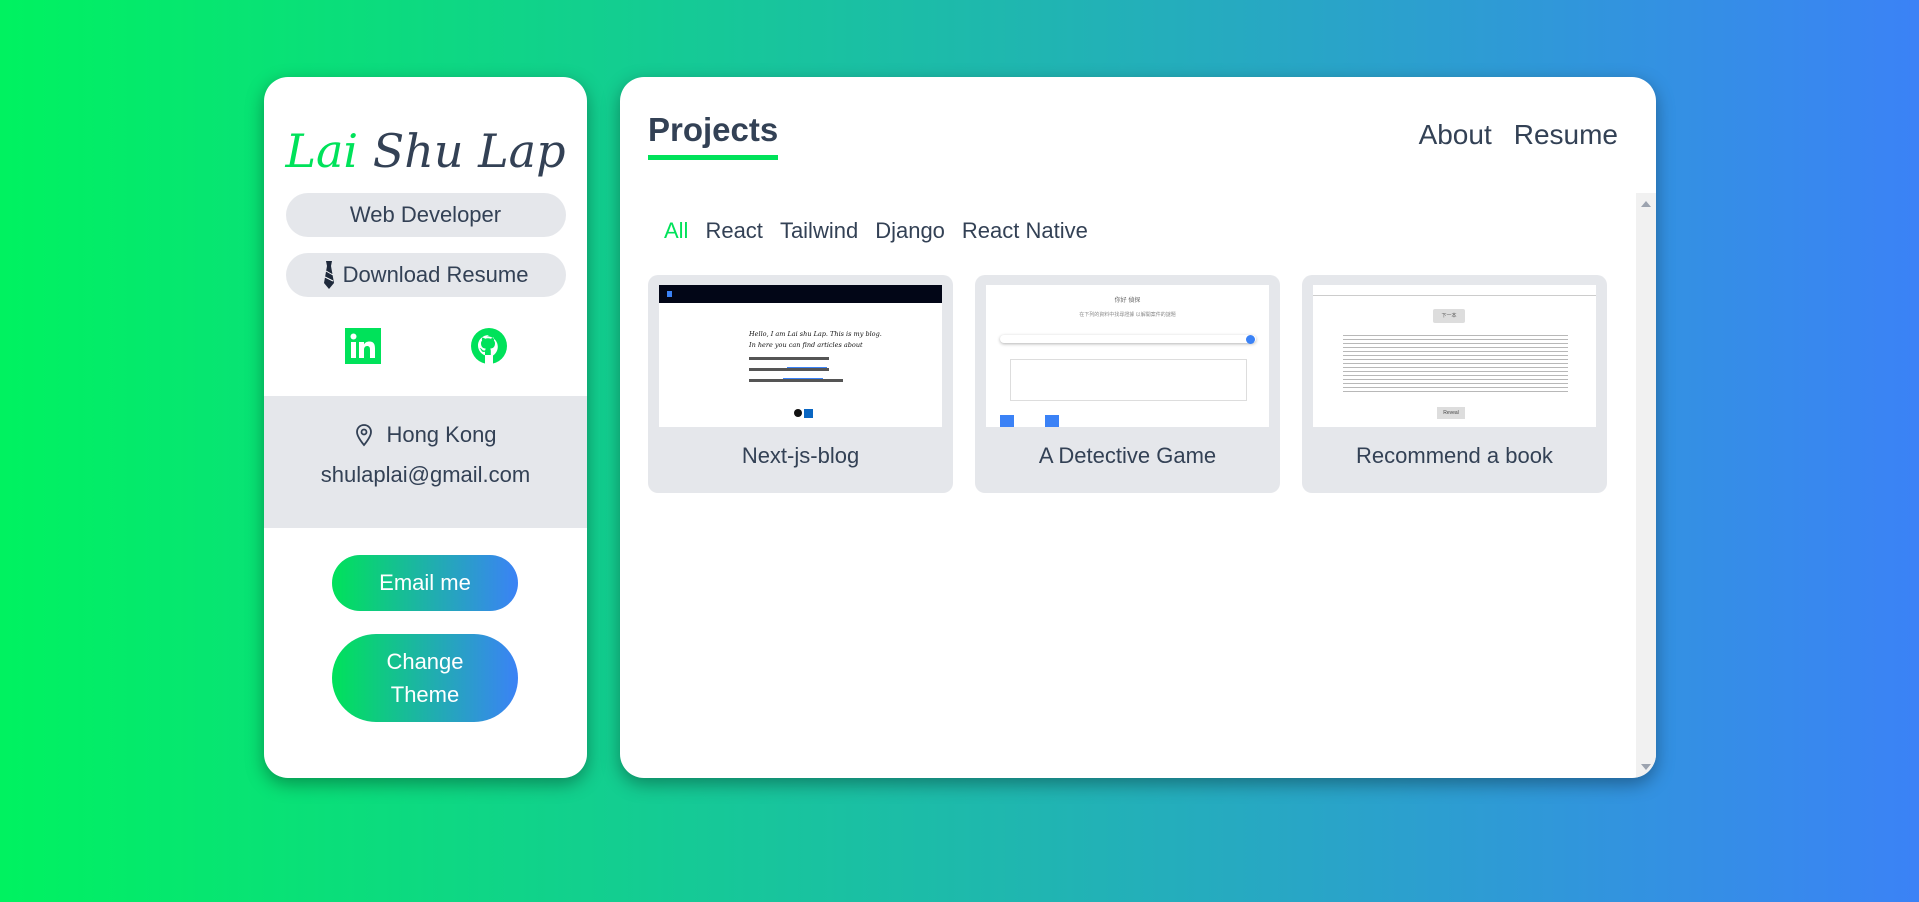  Describe the element at coordinates (1127, 455) in the screenshot. I see `project-title: A Detective Game` at that location.